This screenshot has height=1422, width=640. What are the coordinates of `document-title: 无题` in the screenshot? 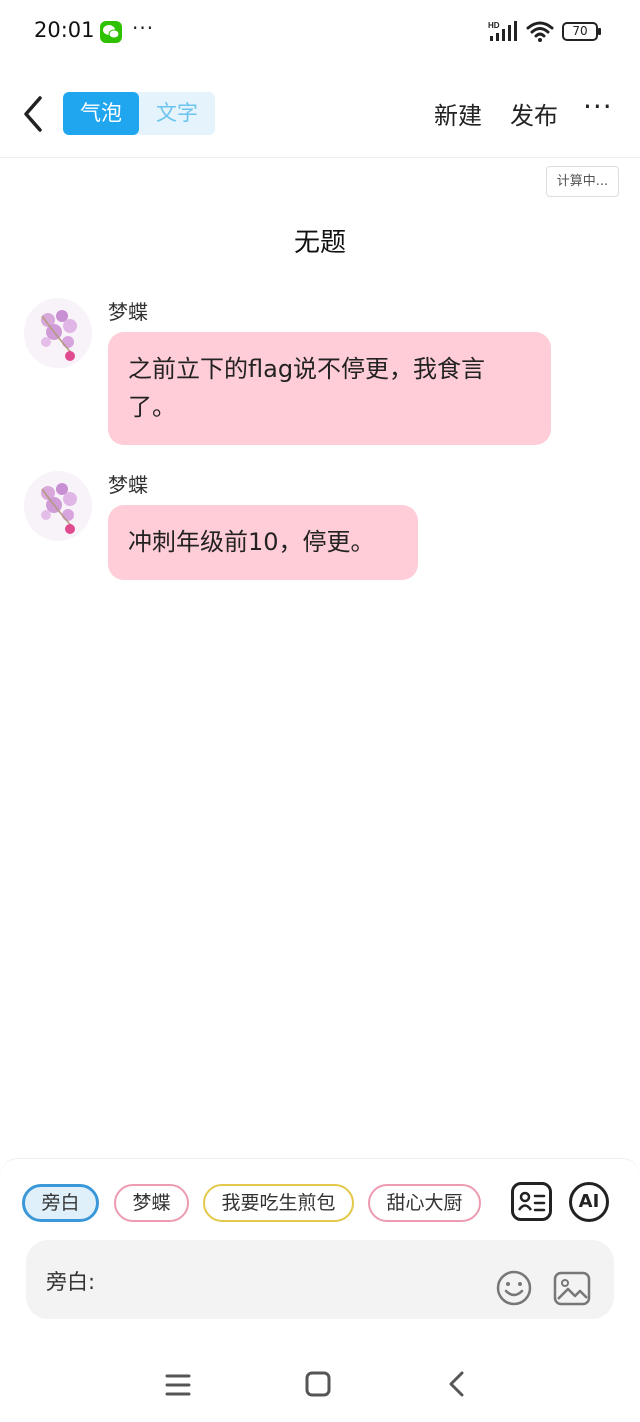 It's located at (320, 240).